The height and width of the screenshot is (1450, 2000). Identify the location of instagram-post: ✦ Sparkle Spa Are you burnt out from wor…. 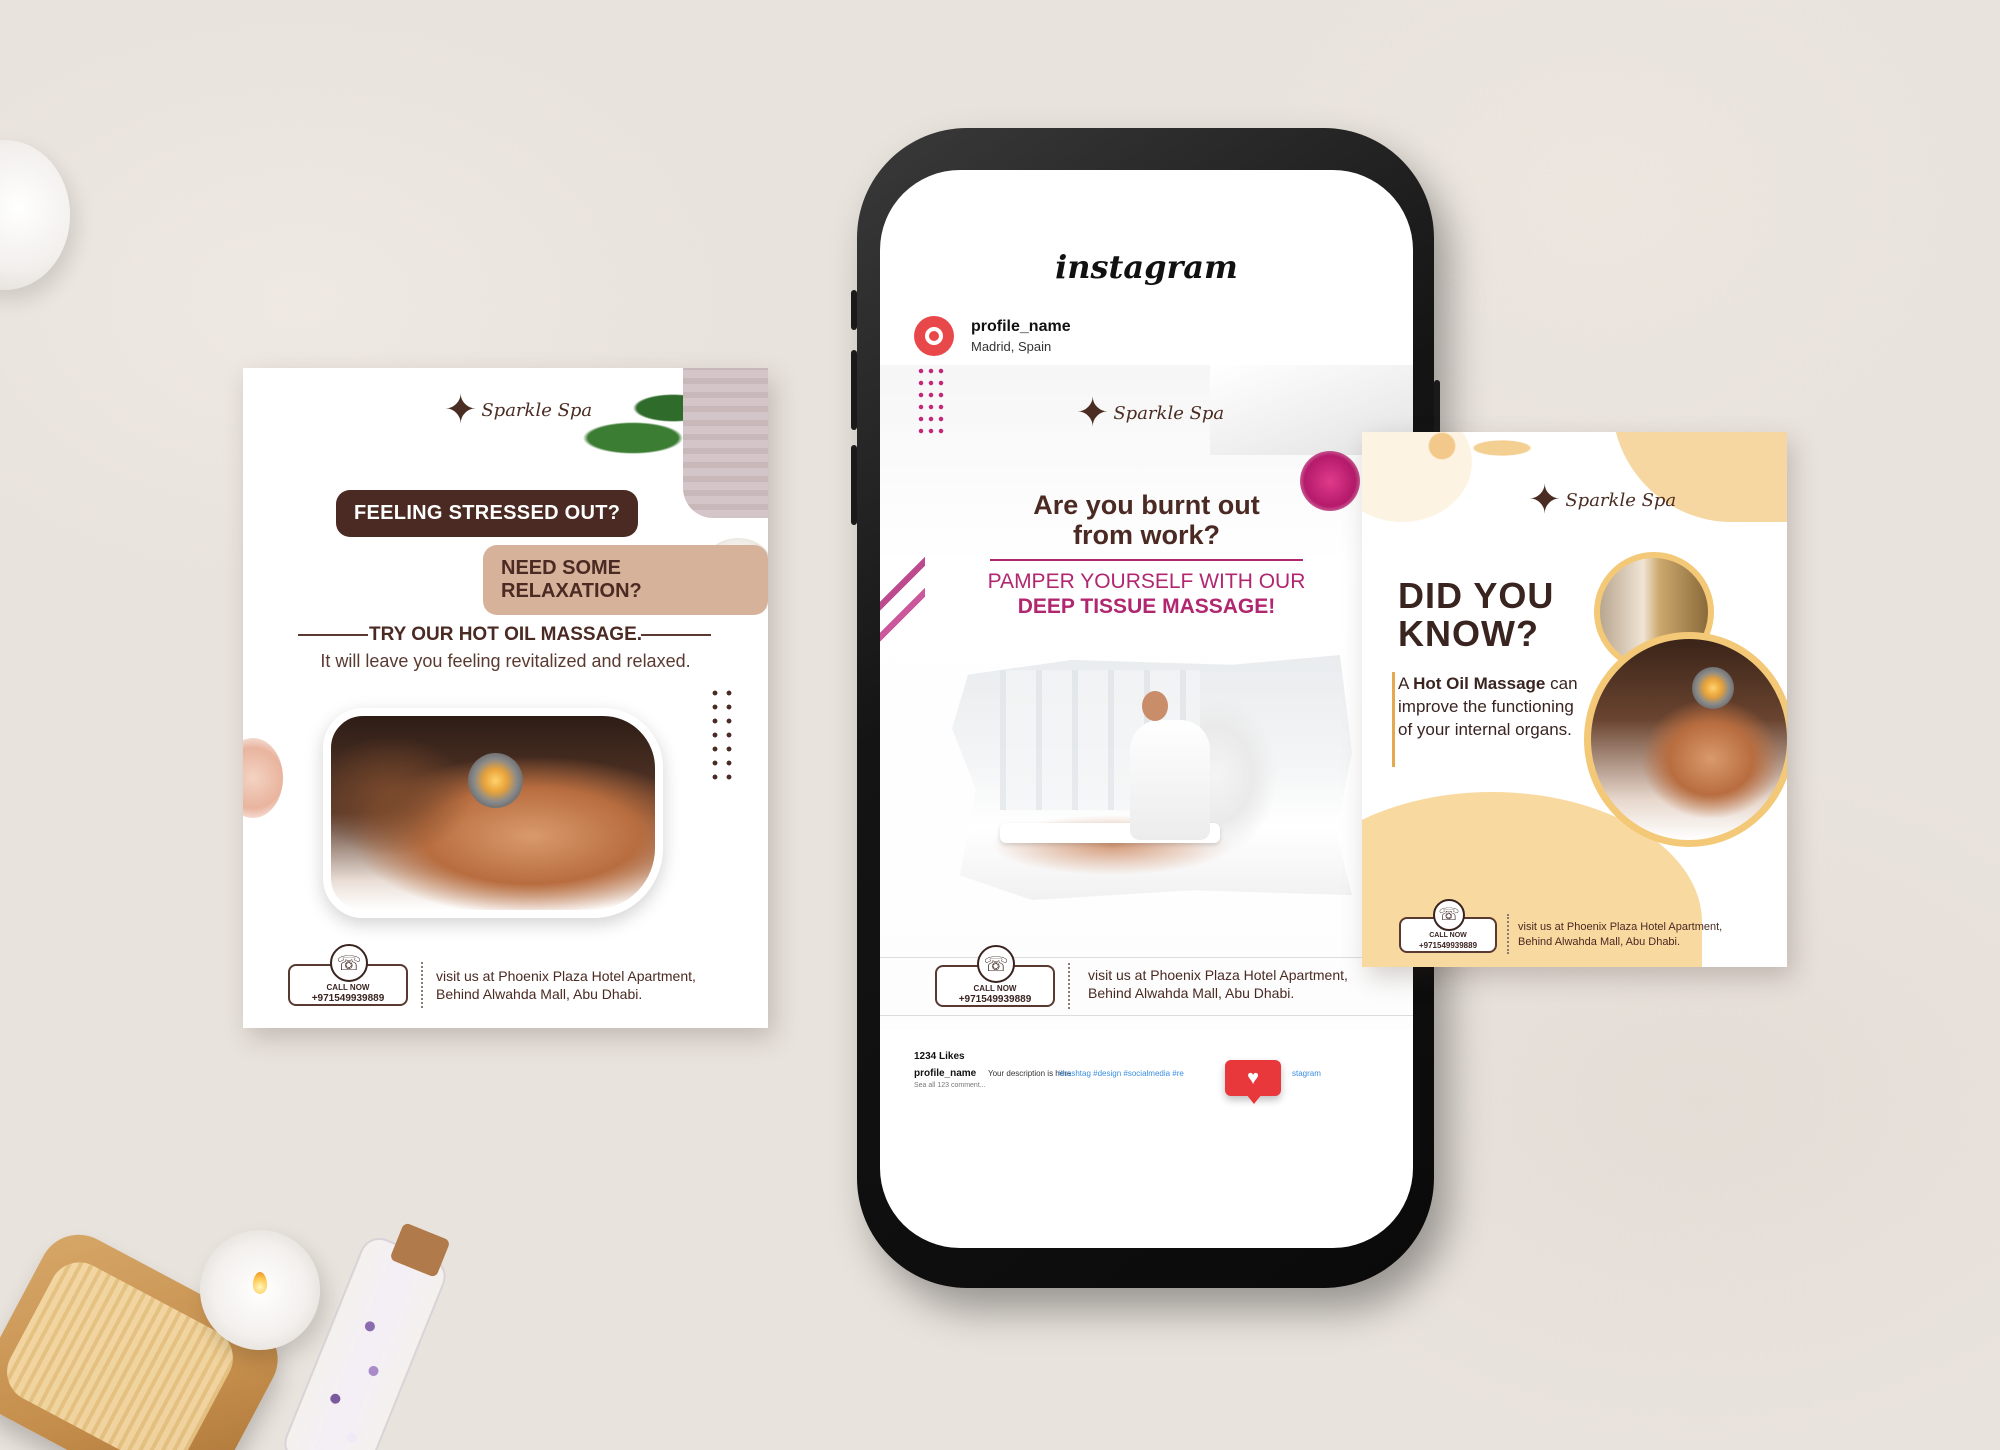
(1146, 697).